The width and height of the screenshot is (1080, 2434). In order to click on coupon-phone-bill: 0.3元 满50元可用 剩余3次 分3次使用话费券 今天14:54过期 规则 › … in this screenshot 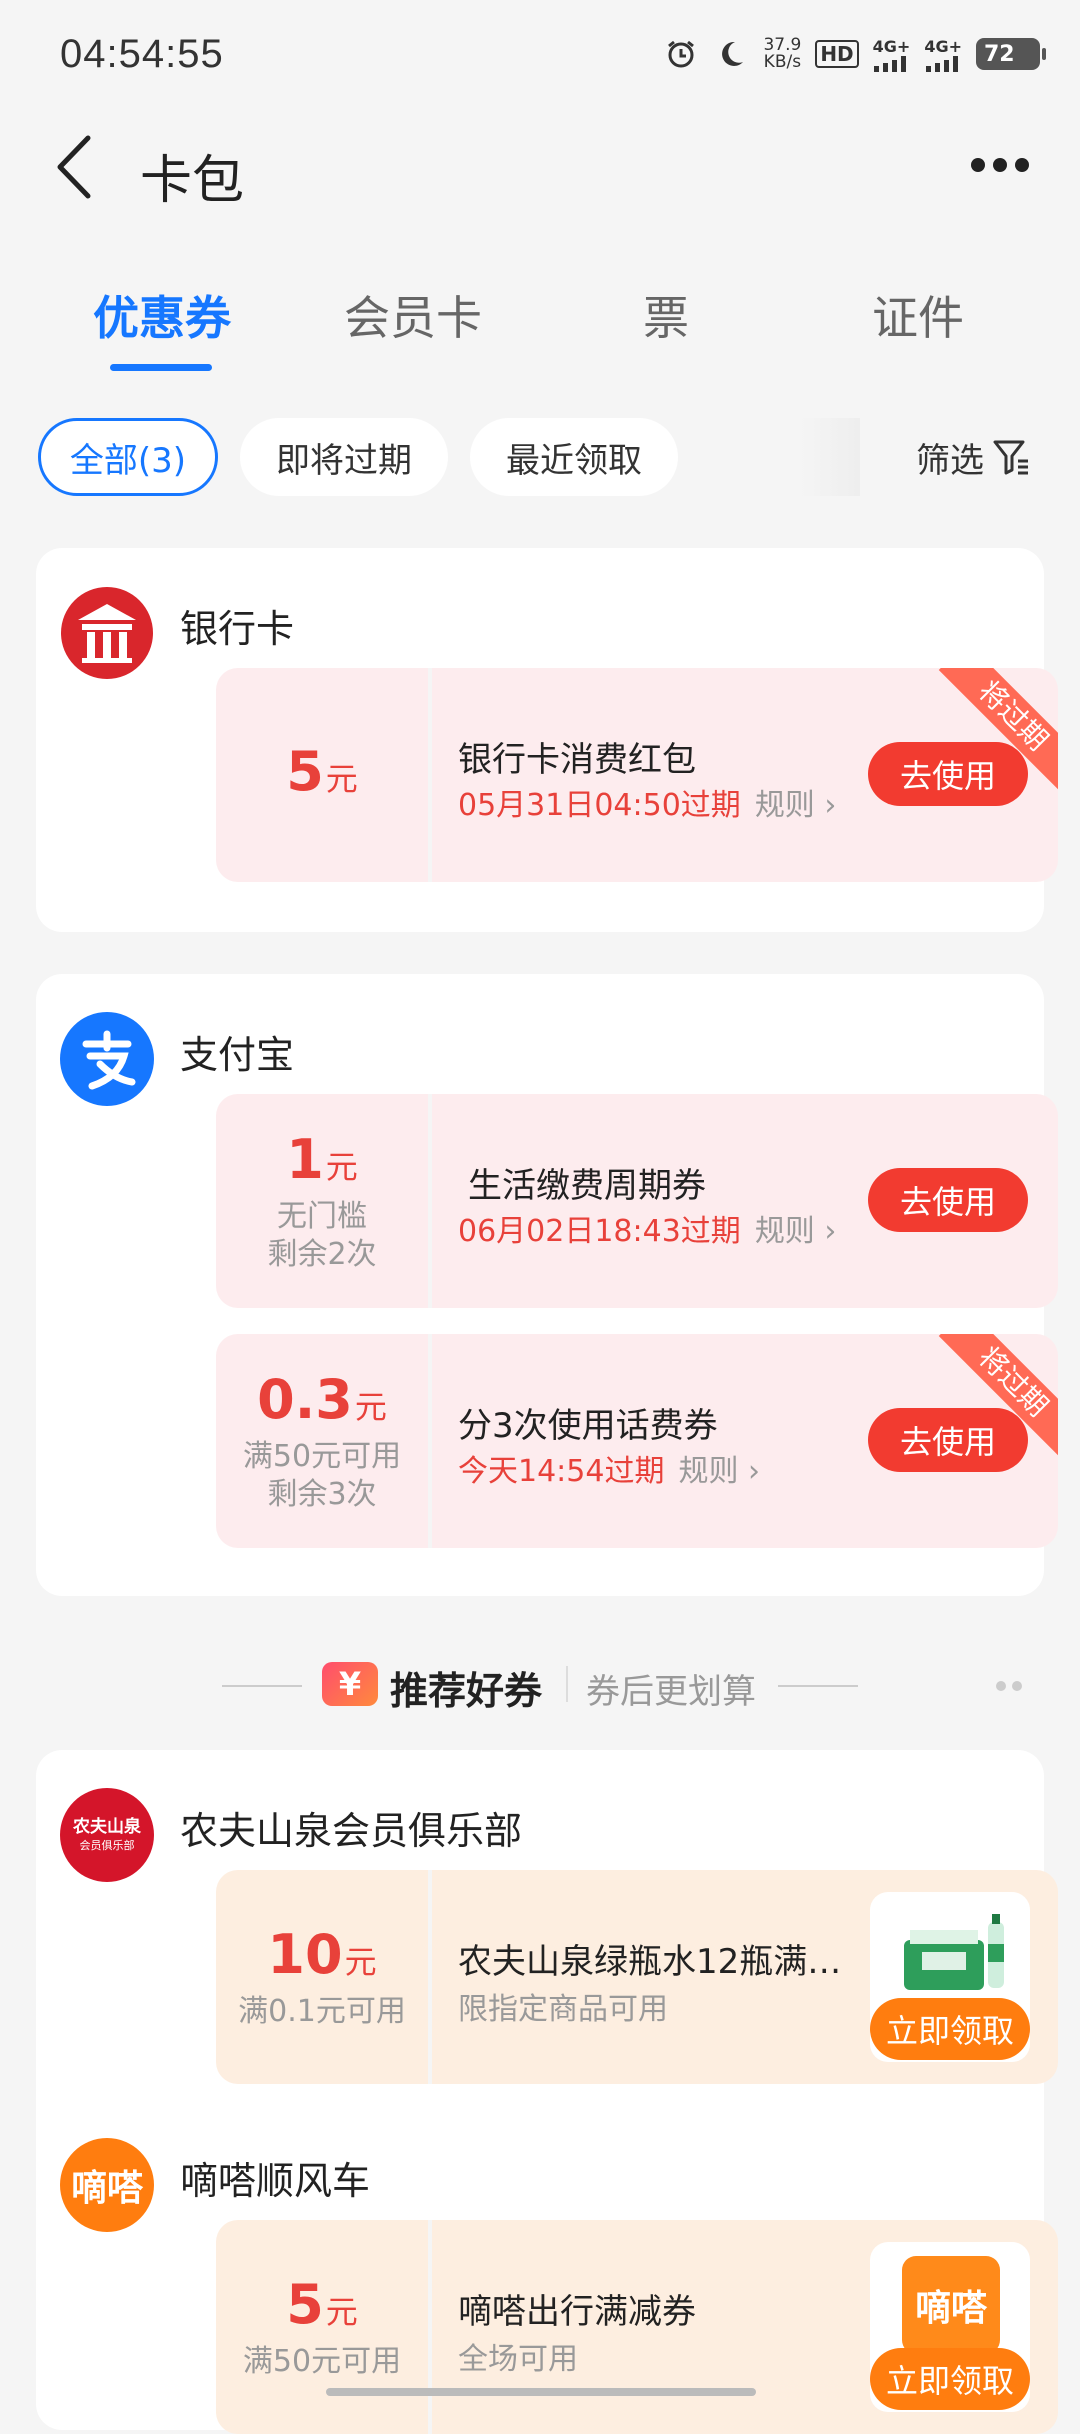, I will do `click(637, 1441)`.